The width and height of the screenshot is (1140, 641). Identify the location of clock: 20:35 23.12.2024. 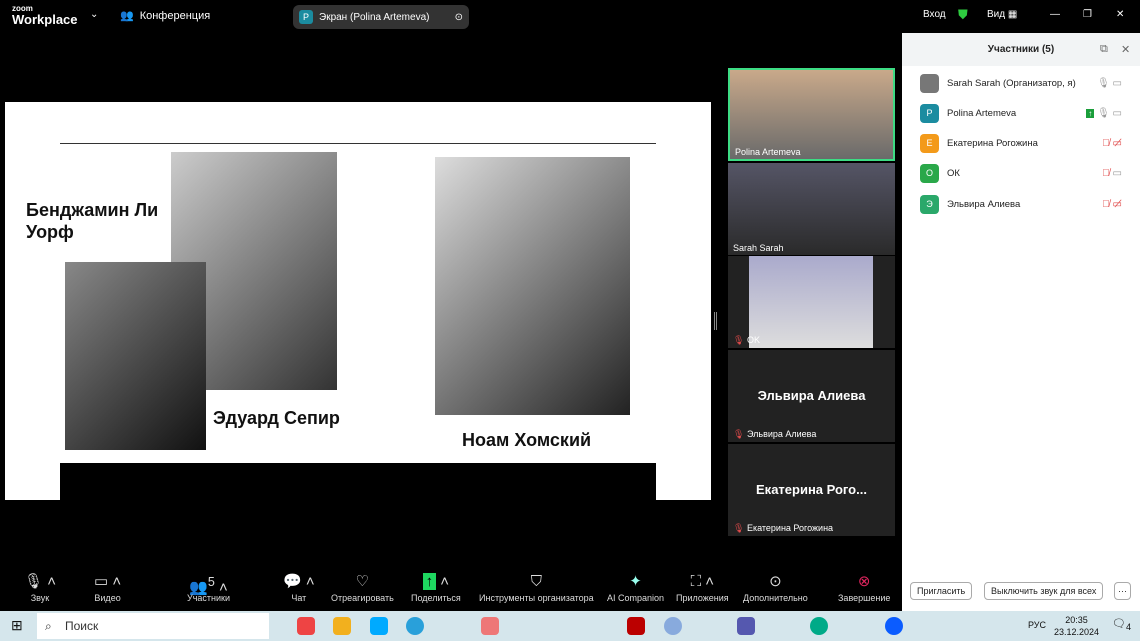
(1076, 626).